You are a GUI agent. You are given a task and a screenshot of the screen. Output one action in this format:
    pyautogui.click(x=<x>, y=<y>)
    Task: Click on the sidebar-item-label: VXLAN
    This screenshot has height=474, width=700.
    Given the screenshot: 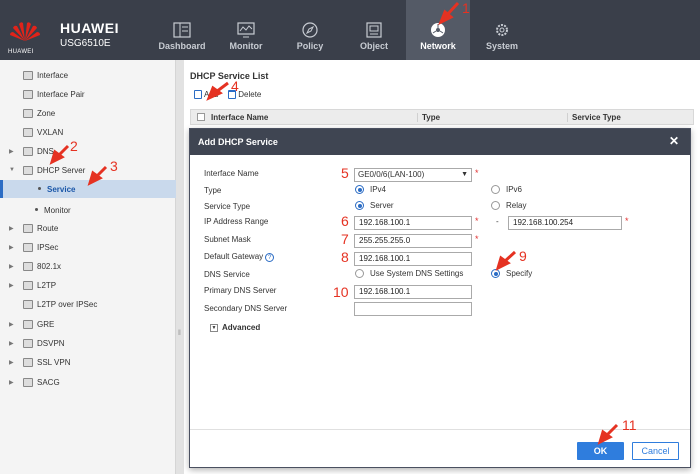 What is the action you would take?
    pyautogui.click(x=50, y=132)
    